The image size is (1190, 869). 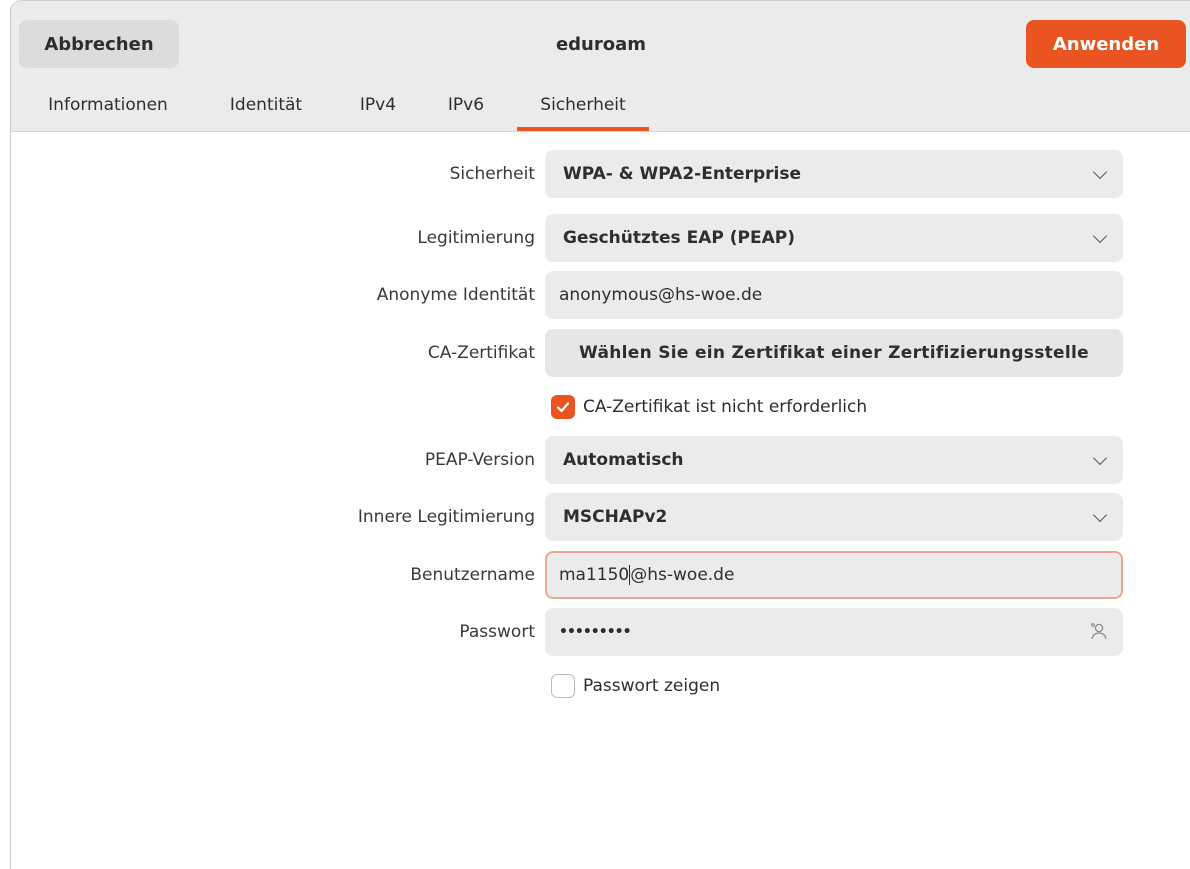 I want to click on inner-auth-label: Innere Legitimierung, so click(x=446, y=517).